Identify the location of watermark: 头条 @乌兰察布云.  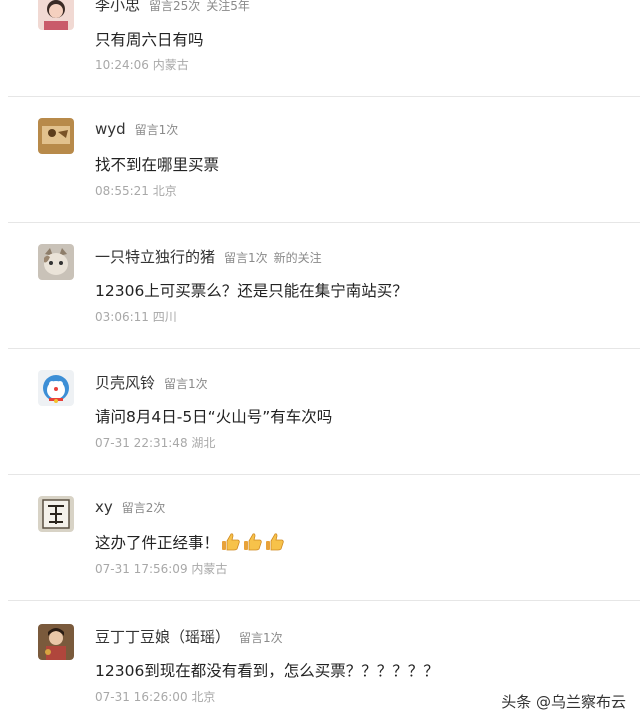
(563, 702).